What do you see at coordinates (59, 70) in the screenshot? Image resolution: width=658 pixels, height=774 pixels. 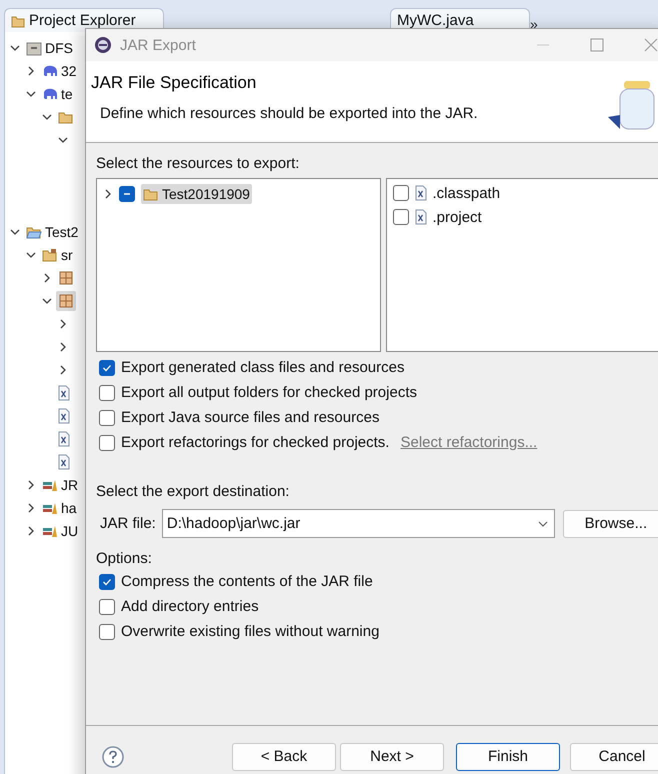 I see `tree-item: 32` at bounding box center [59, 70].